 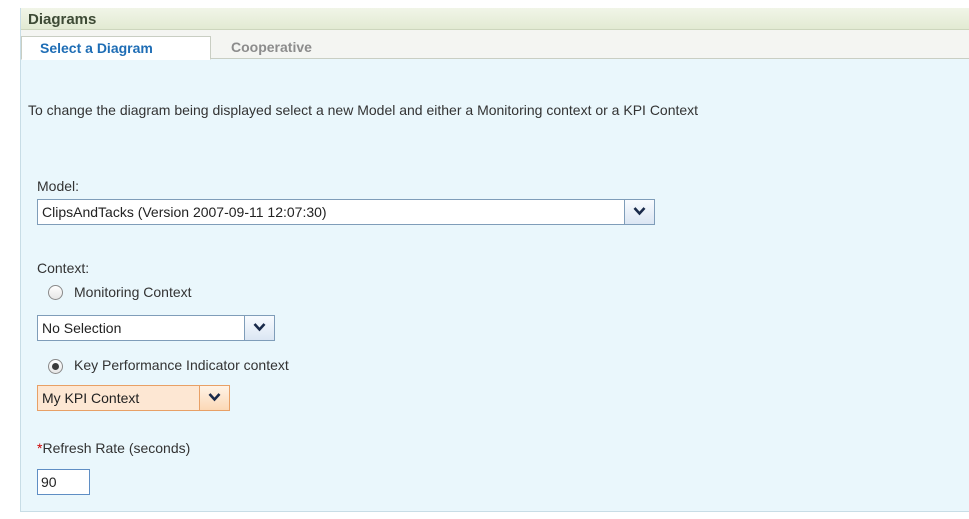 What do you see at coordinates (63, 268) in the screenshot?
I see `context-label: Context:` at bounding box center [63, 268].